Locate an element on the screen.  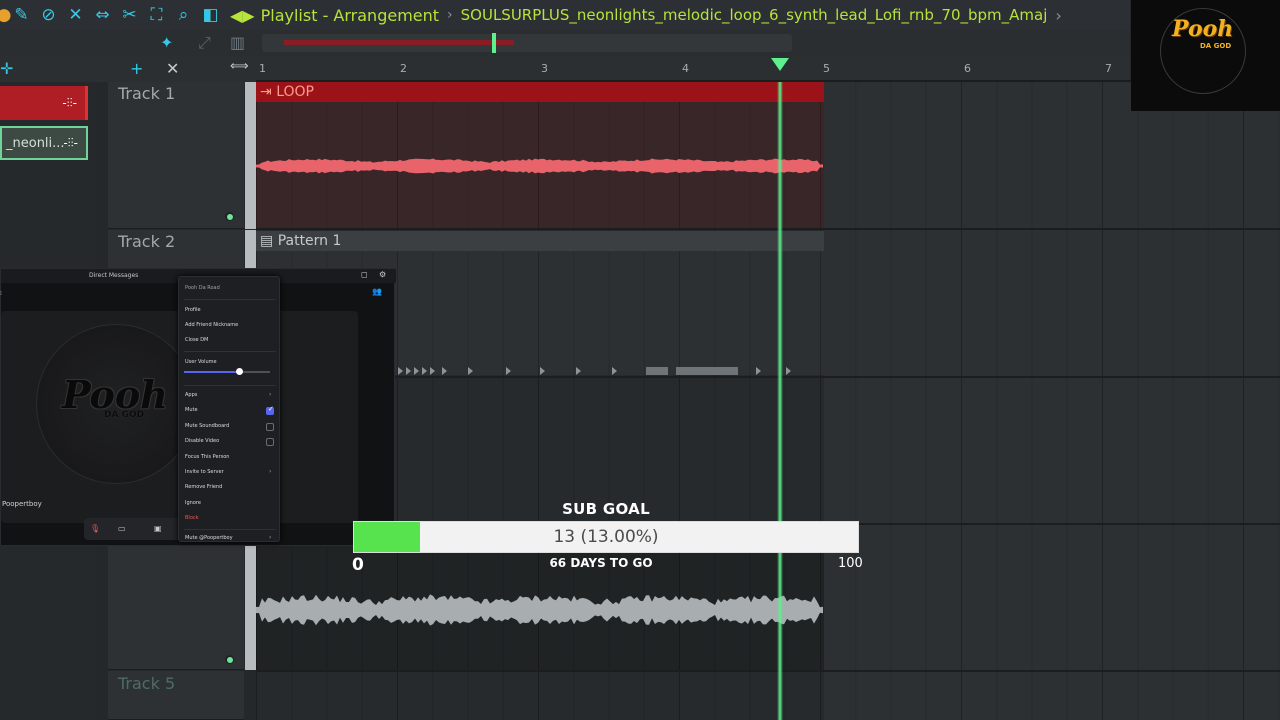
pattern-clip-header: ▤ Pattern 1 is located at coordinates (540, 241).